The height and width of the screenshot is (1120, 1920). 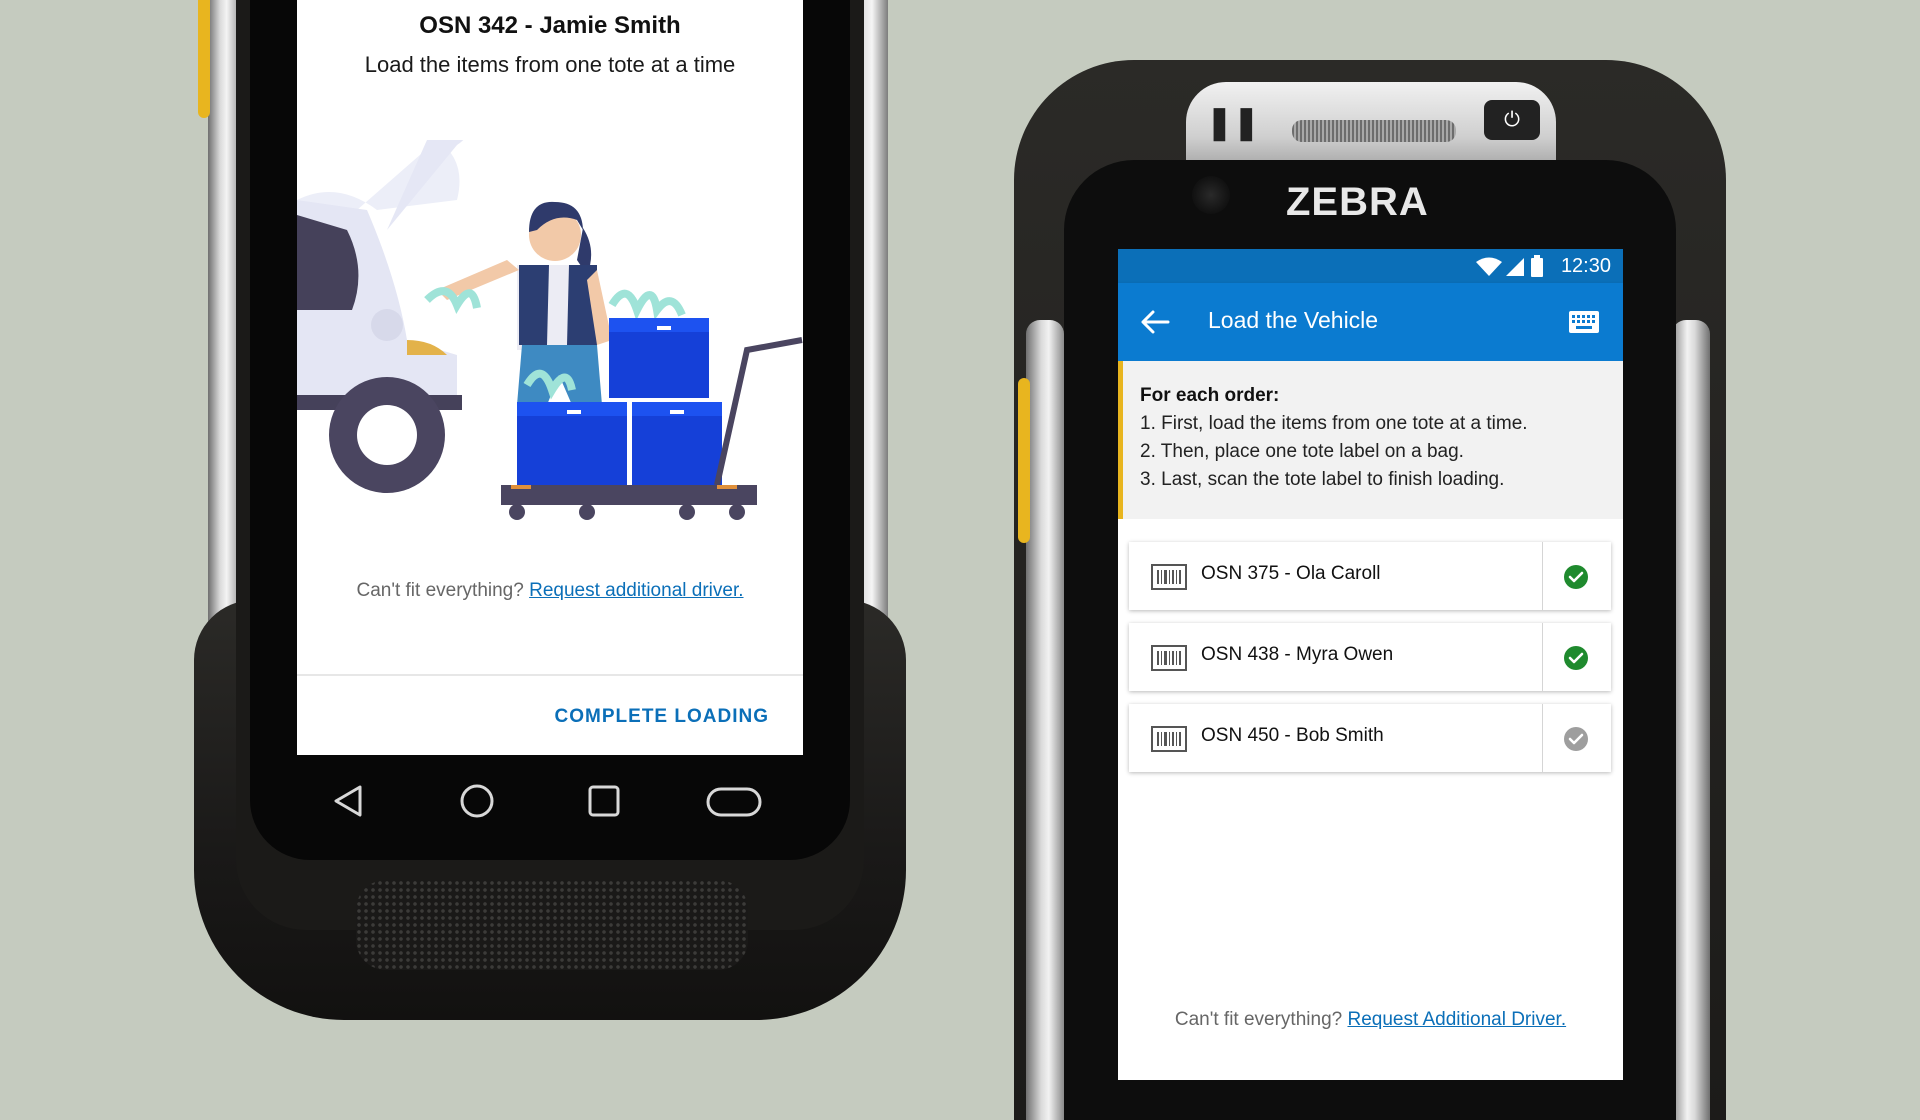 I want to click on wifi-icon, so click(x=1489, y=266).